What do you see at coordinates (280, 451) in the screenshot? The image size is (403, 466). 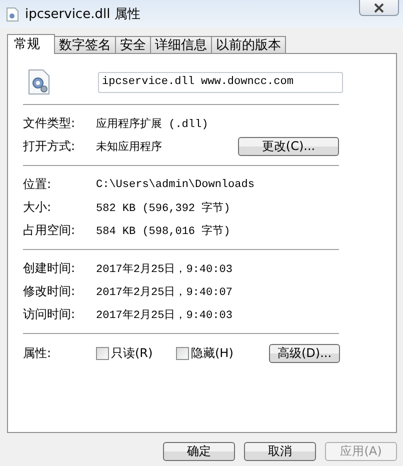 I see `dialog-button: 取消` at bounding box center [280, 451].